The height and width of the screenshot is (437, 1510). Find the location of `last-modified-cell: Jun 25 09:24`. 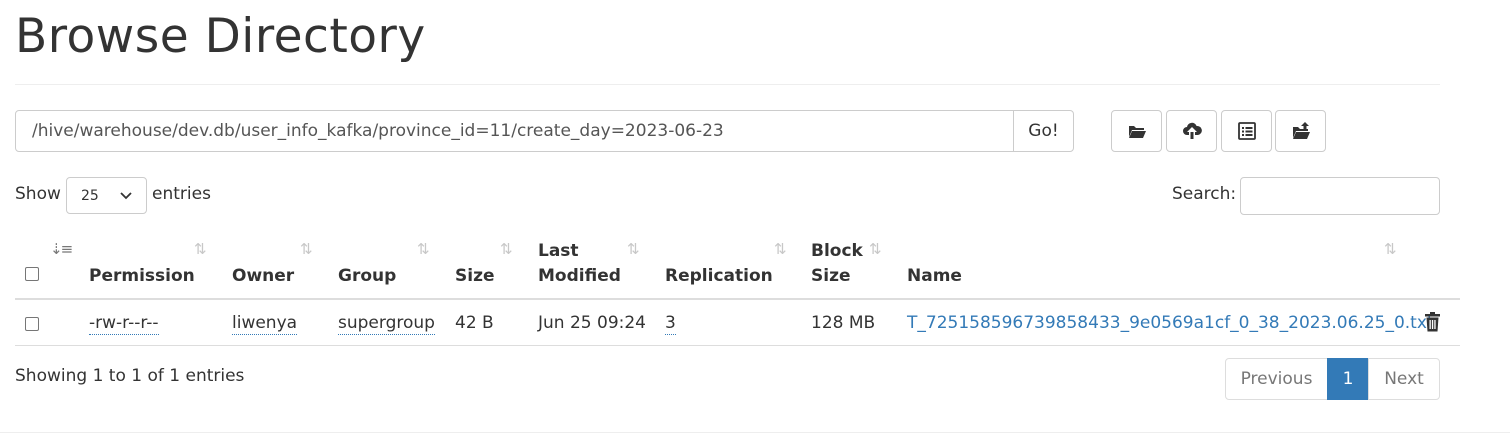

last-modified-cell: Jun 25 09:24 is located at coordinates (592, 323).